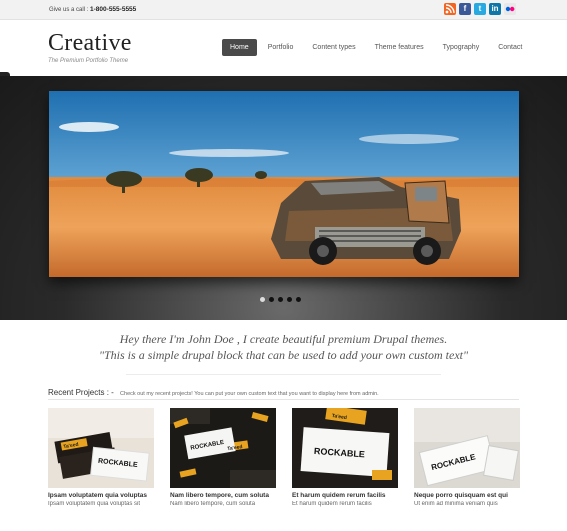  Describe the element at coordinates (283, 374) in the screenshot. I see `section-divider` at that location.